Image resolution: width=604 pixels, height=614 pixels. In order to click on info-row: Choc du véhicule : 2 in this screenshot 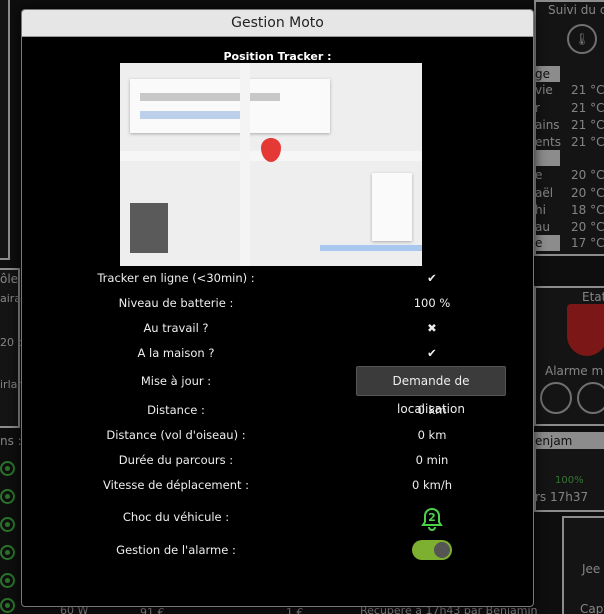, I will do `click(277, 519)`.